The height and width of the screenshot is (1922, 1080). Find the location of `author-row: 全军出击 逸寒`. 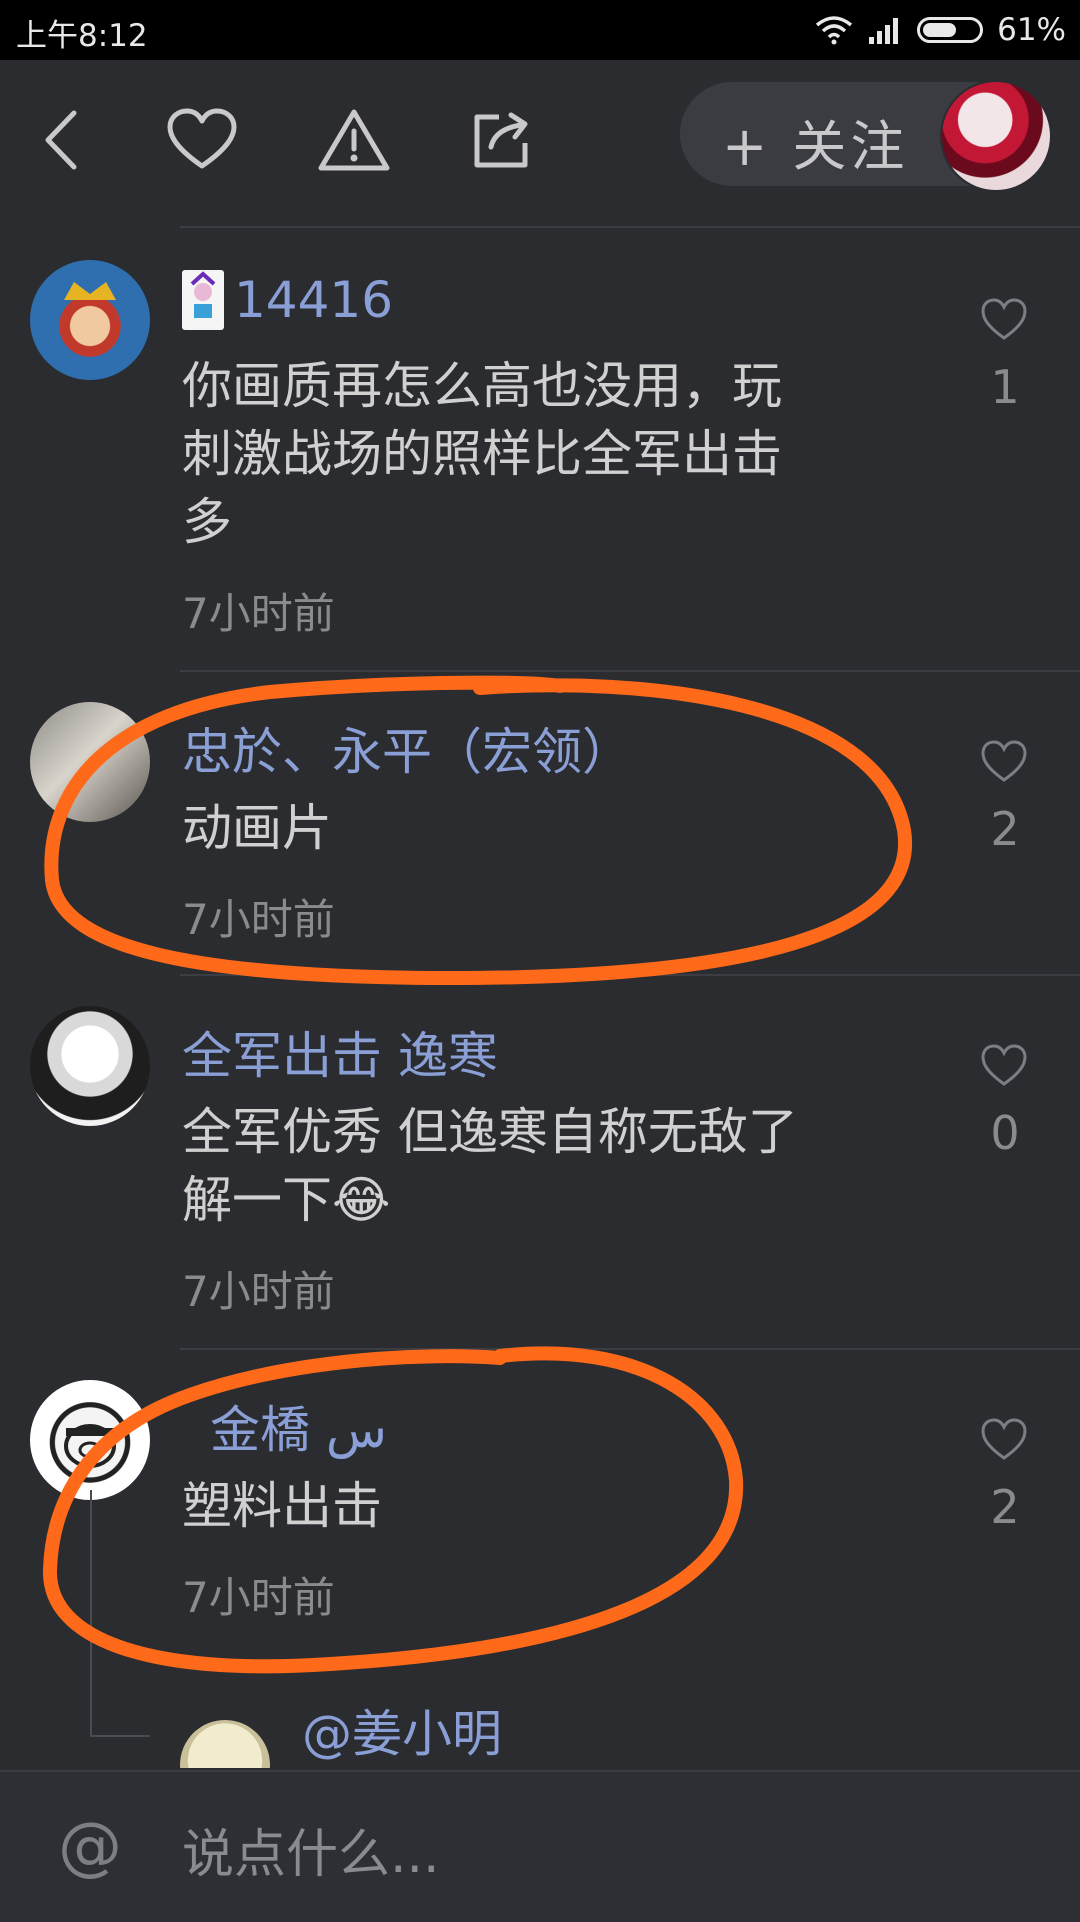

author-row: 全军出击 逸寒 is located at coordinates (340, 1052).